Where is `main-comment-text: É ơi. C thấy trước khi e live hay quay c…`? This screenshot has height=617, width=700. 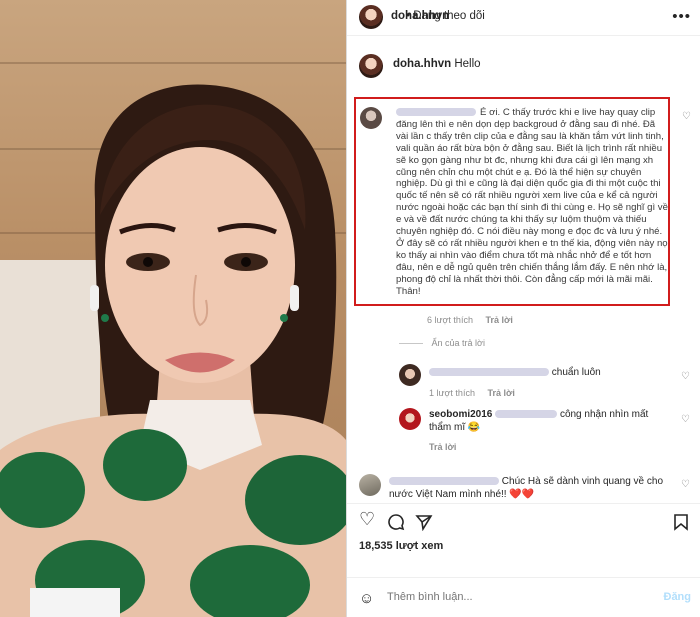 main-comment-text: É ơi. C thấy trước khi e live hay quay c… is located at coordinates (532, 202).